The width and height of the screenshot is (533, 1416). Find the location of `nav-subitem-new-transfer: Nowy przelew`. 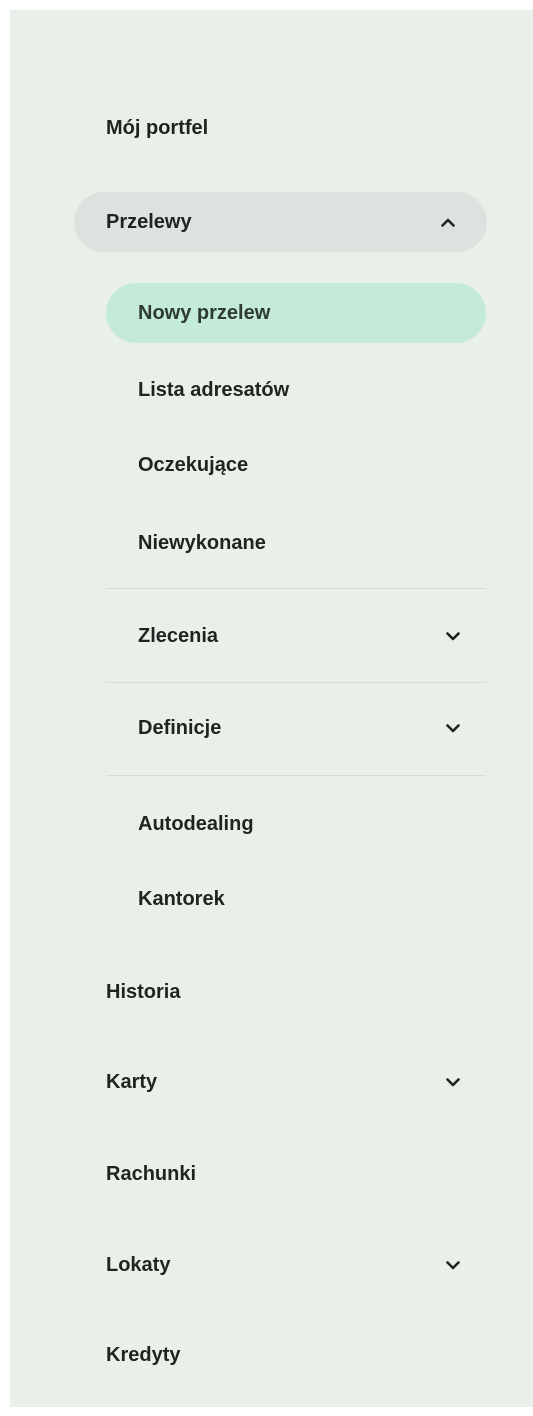

nav-subitem-new-transfer: Nowy przelew is located at coordinates (296, 313).